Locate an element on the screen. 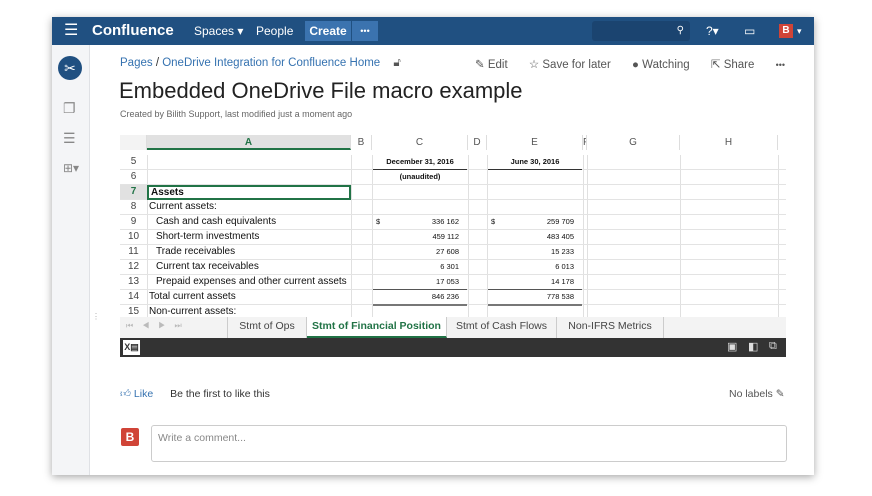 This screenshot has width=872, height=496. share-button: ⇱ Share is located at coordinates (733, 65).